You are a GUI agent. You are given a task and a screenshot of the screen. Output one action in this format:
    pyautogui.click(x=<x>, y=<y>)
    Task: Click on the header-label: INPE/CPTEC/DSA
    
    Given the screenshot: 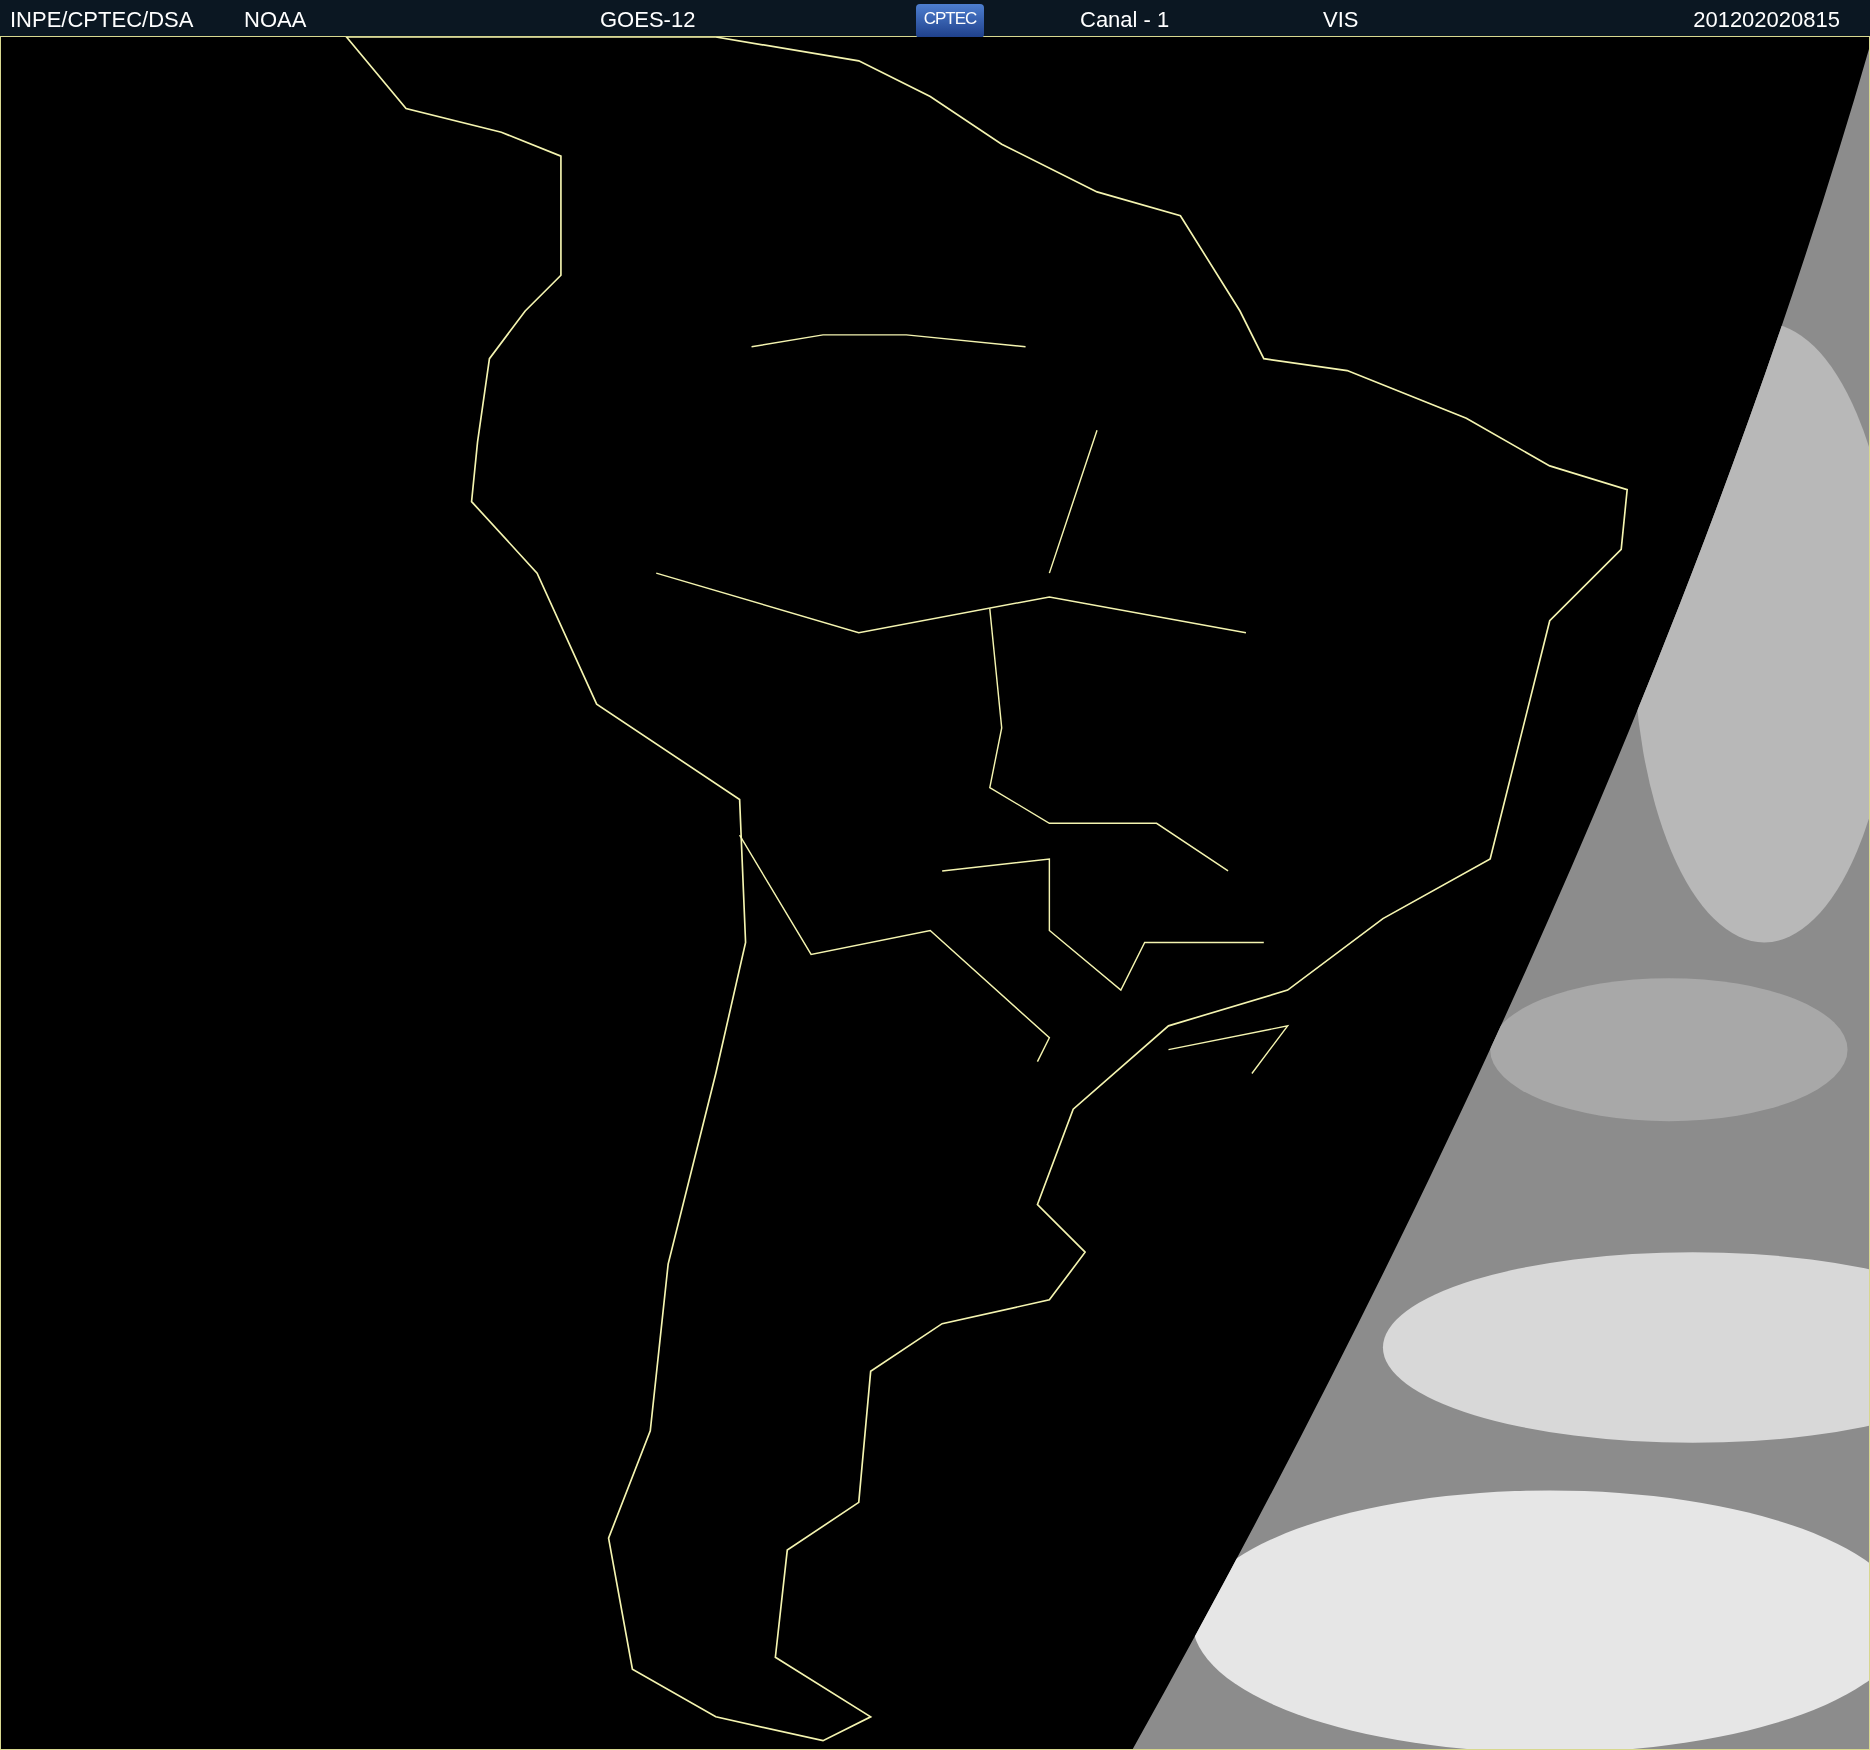 What is the action you would take?
    pyautogui.click(x=102, y=19)
    